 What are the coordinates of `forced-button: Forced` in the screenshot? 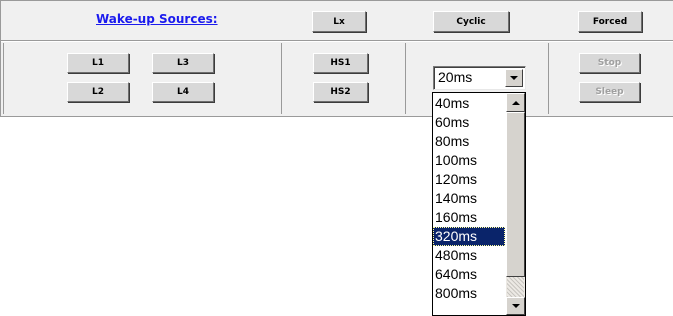 It's located at (610, 21).